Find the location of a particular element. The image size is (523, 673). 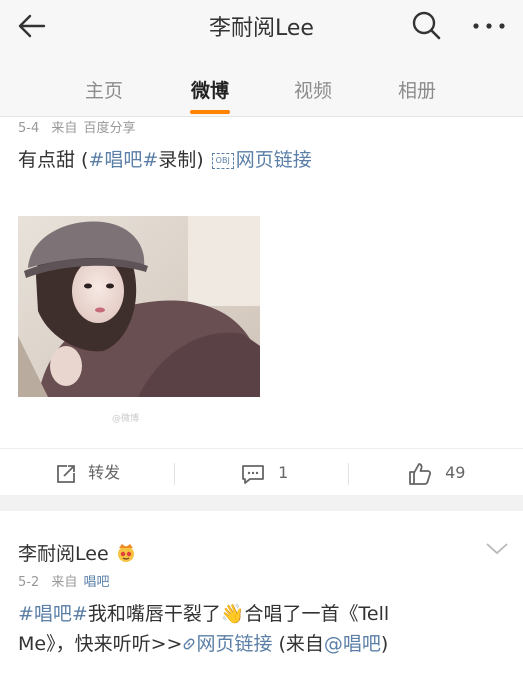

post-meta: 5-4 来自 百度分享 is located at coordinates (81, 126).